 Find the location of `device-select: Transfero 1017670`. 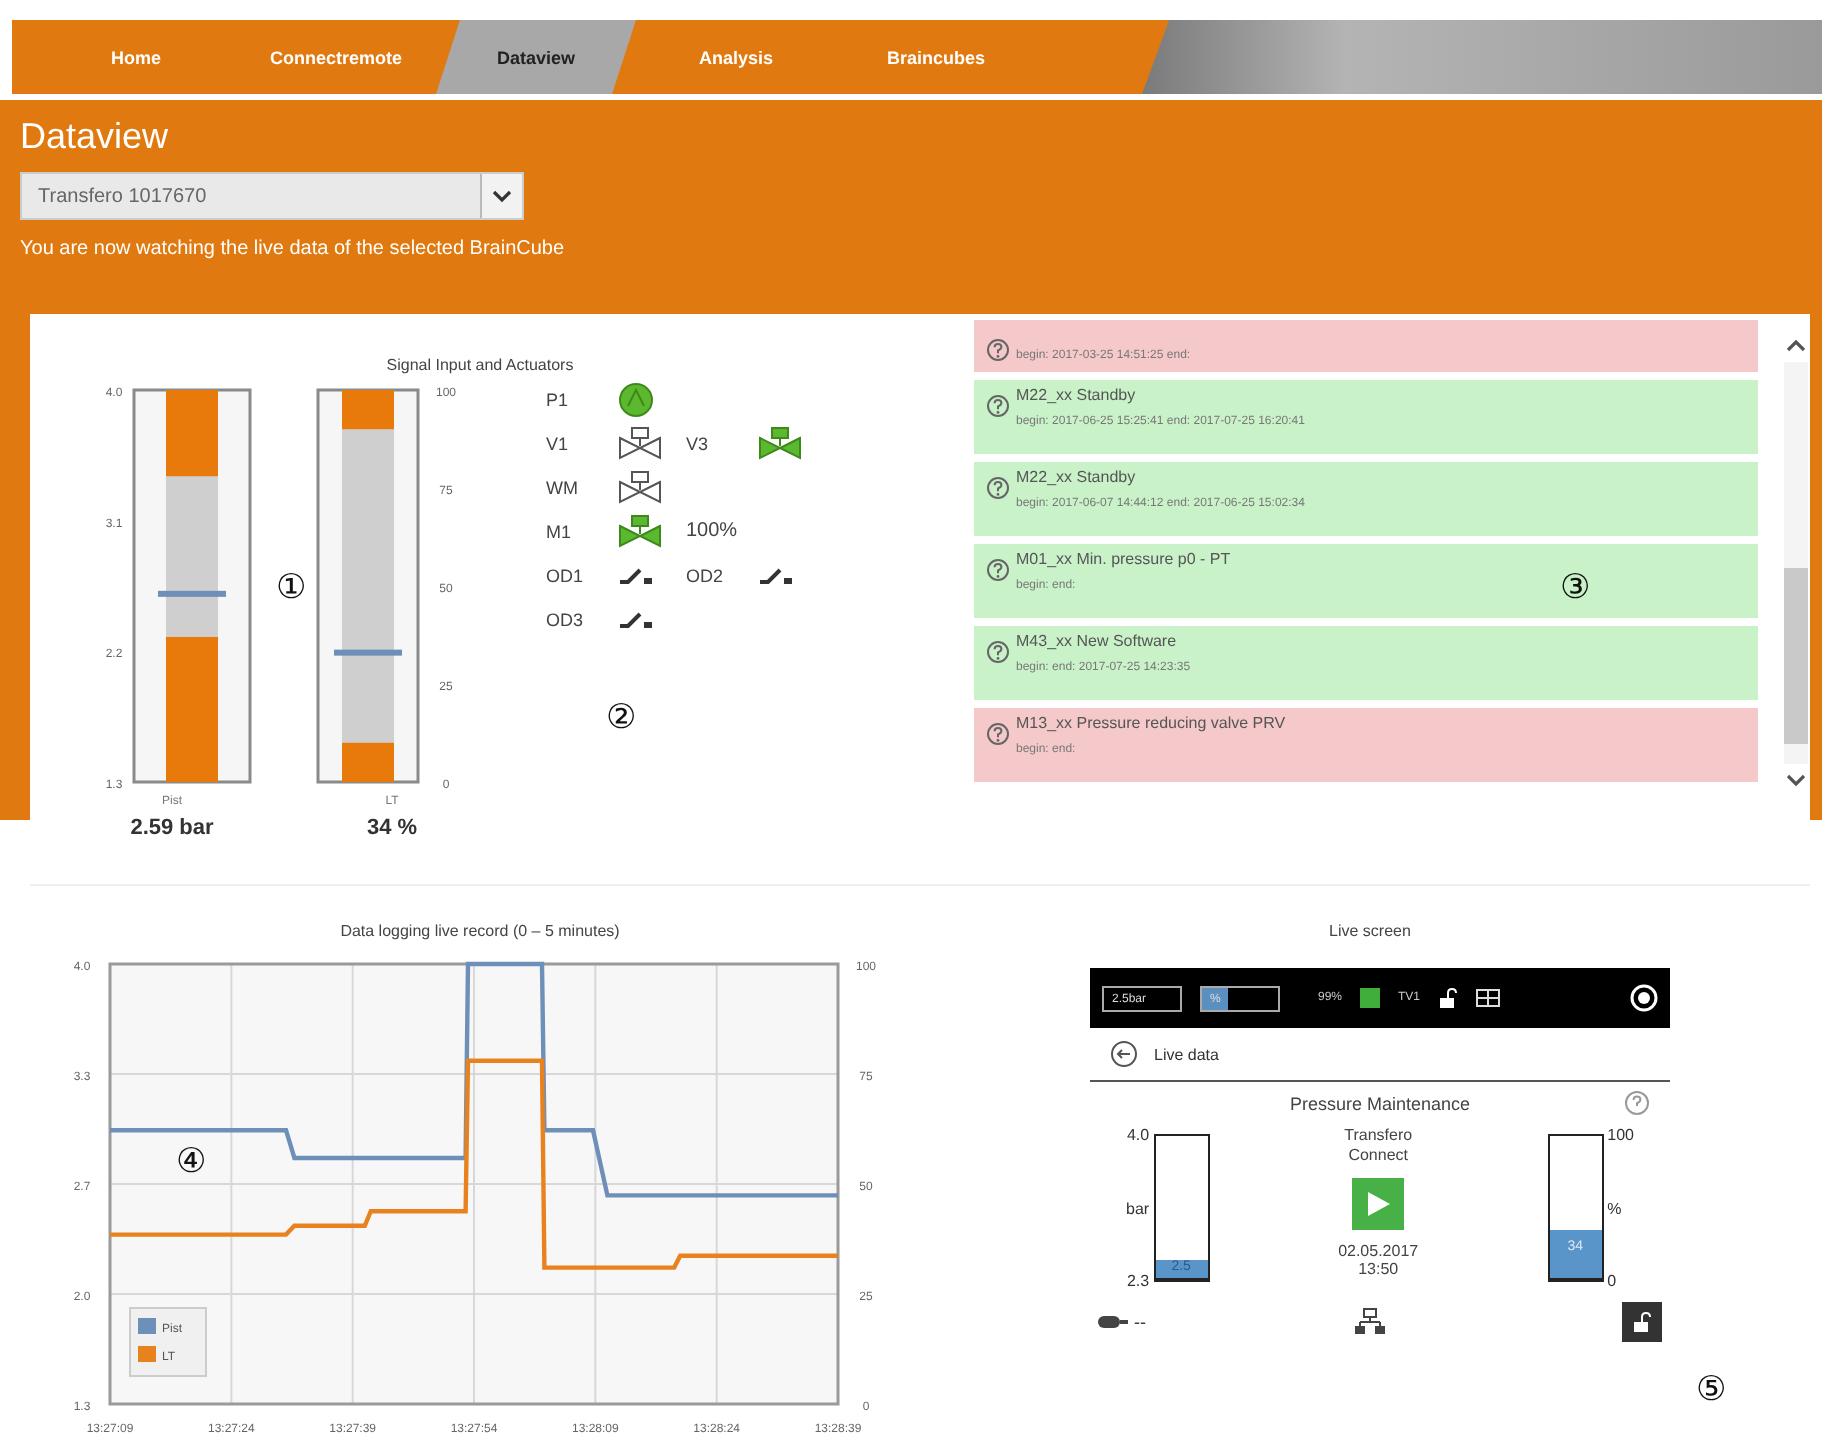

device-select: Transfero 1017670 is located at coordinates (272, 196).